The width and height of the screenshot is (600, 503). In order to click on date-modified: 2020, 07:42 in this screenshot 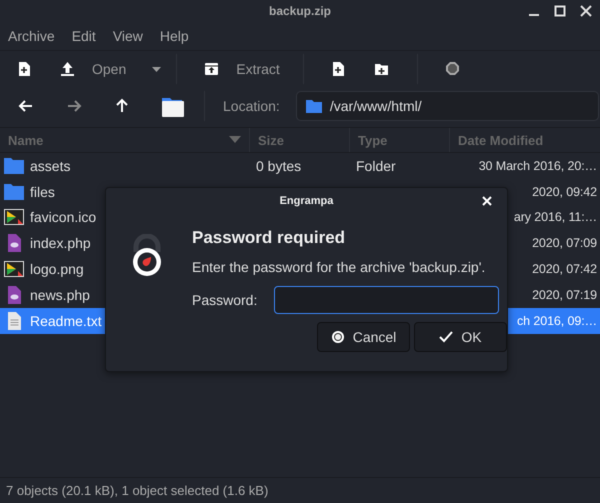, I will do `click(564, 269)`.